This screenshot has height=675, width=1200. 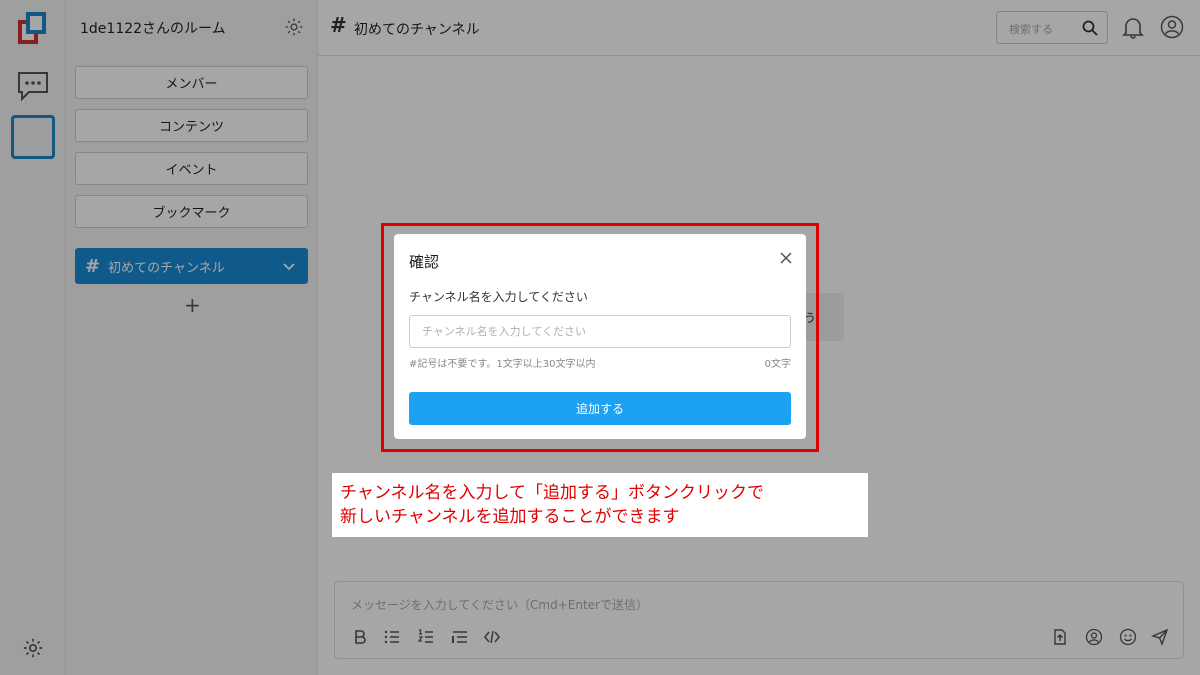 What do you see at coordinates (777, 364) in the screenshot?
I see `character-count: 0文字` at bounding box center [777, 364].